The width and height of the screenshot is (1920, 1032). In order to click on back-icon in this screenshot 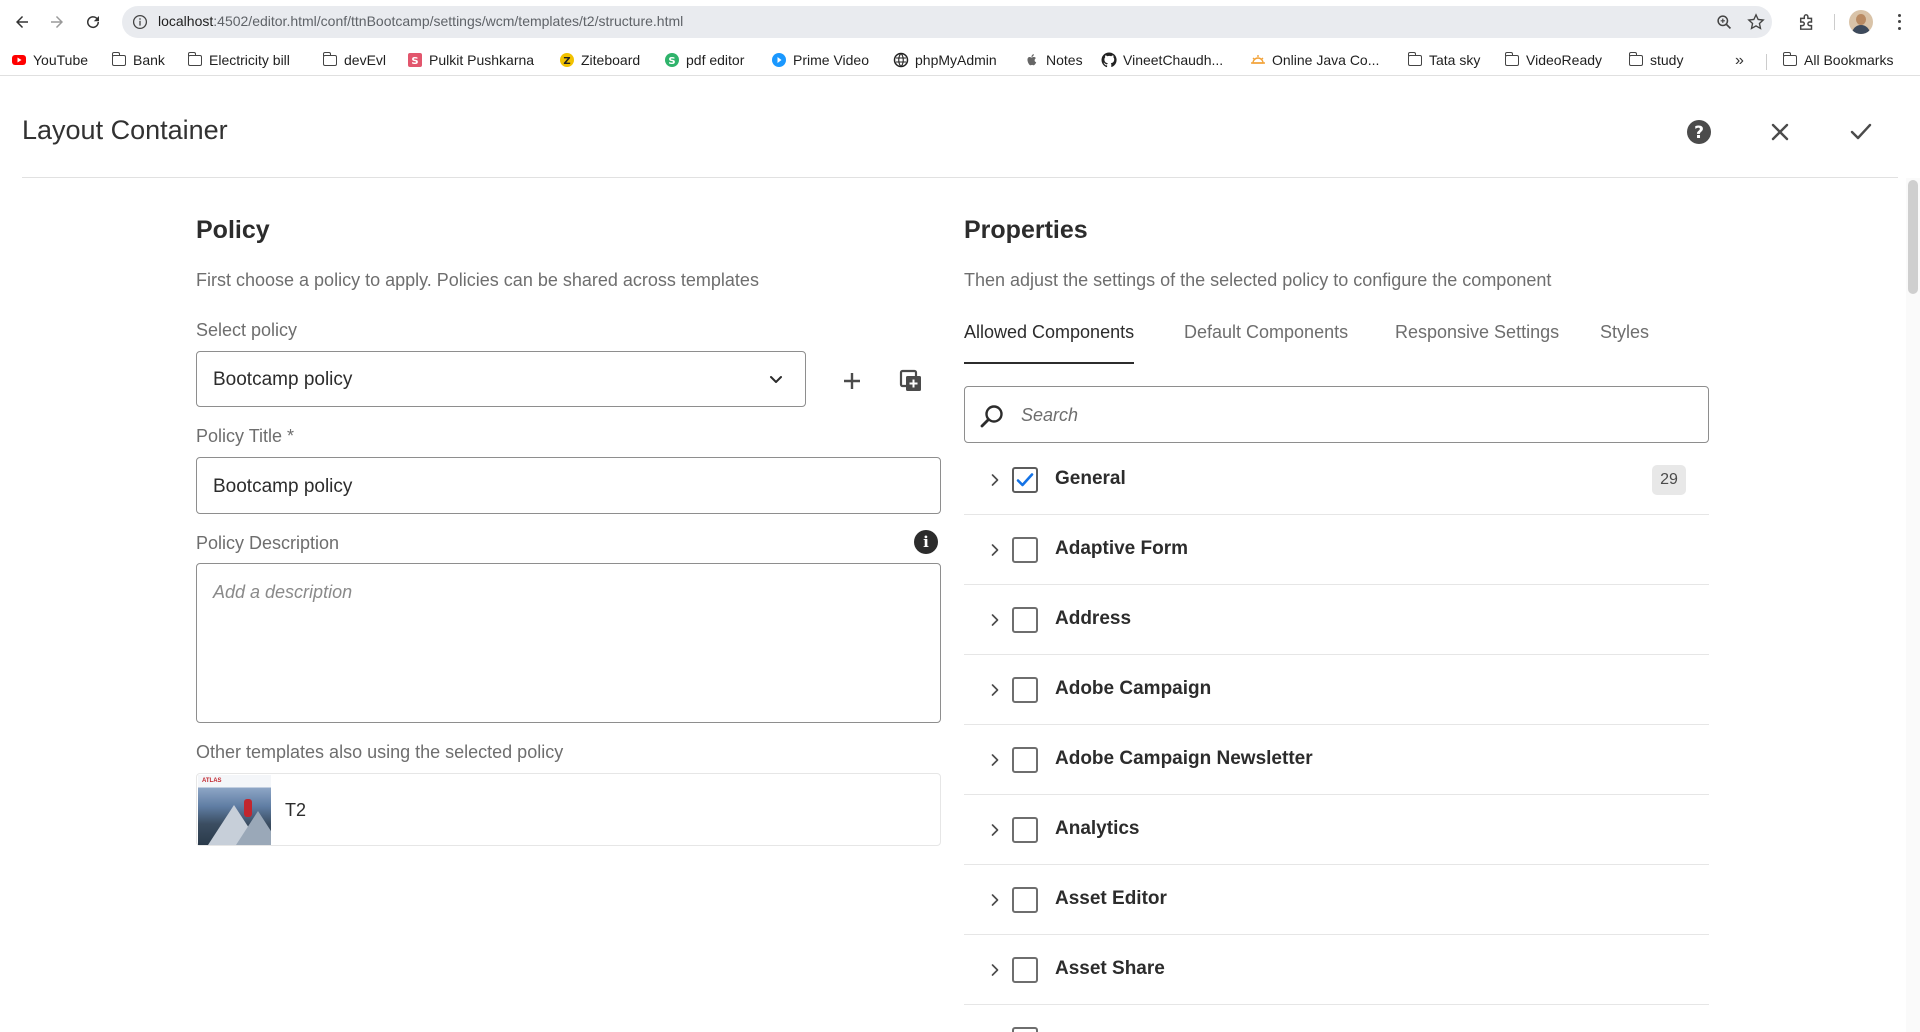, I will do `click(22, 22)`.